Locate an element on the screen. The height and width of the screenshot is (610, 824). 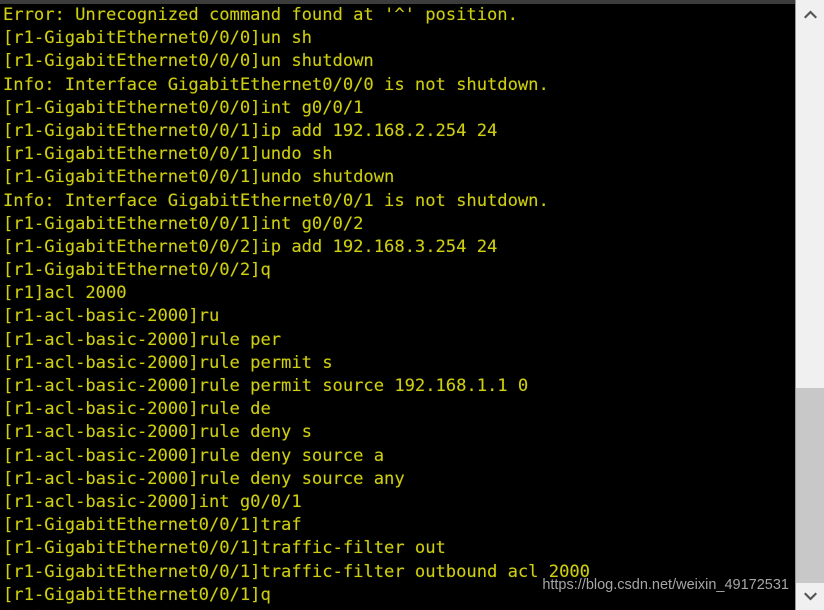
console-line: [r1-acl-basic-2000]rule deny source any is located at coordinates (204, 478).